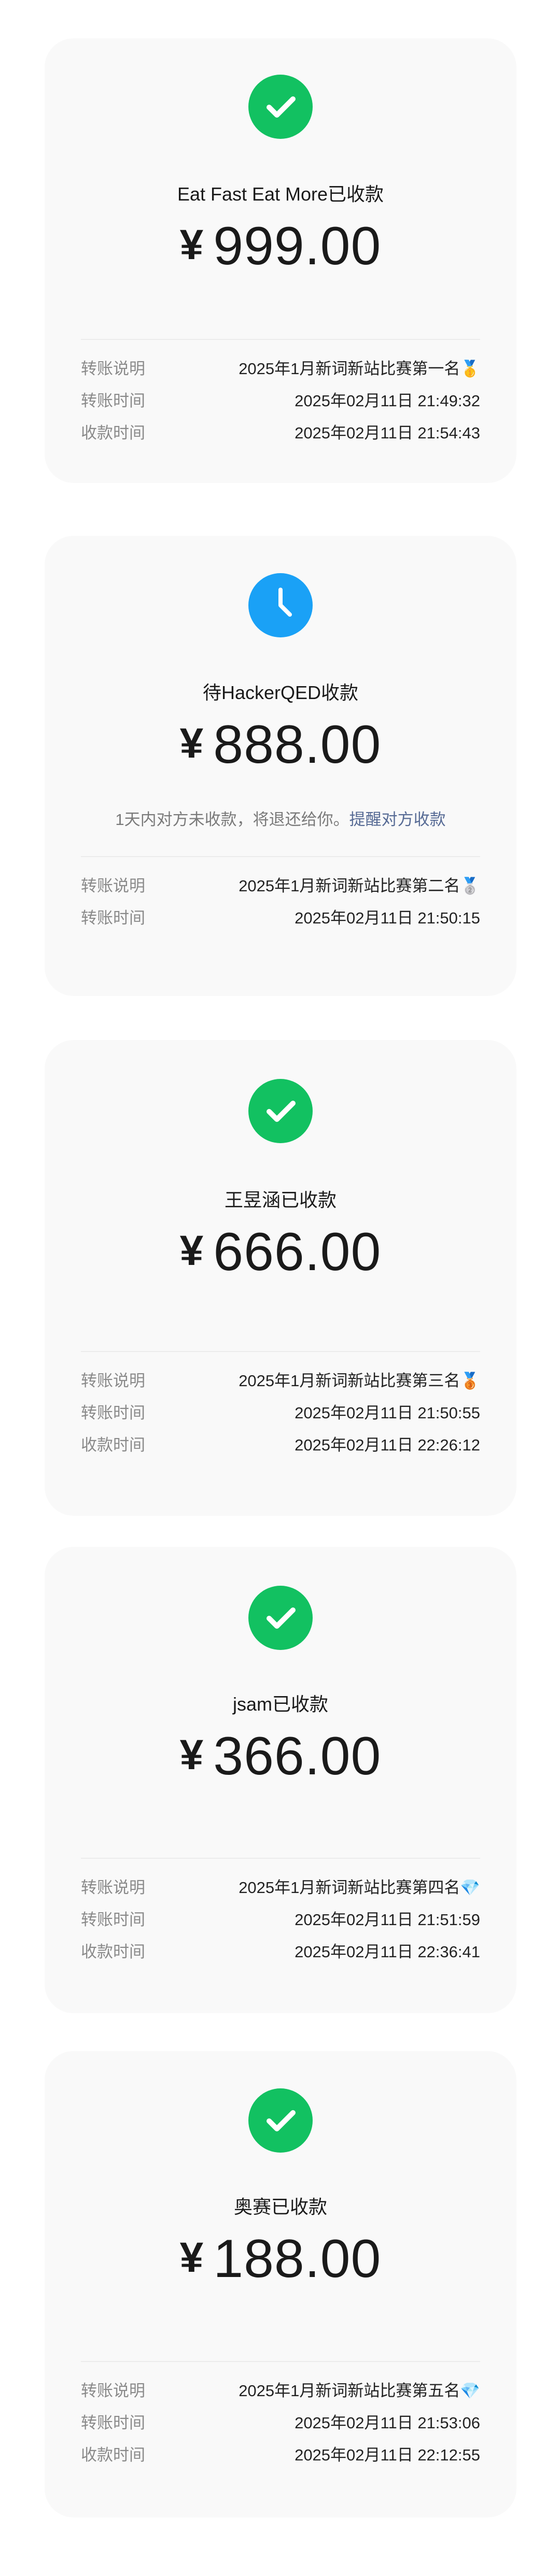 The height and width of the screenshot is (2576, 560). Describe the element at coordinates (280, 605) in the screenshot. I see `clock-icon` at that location.